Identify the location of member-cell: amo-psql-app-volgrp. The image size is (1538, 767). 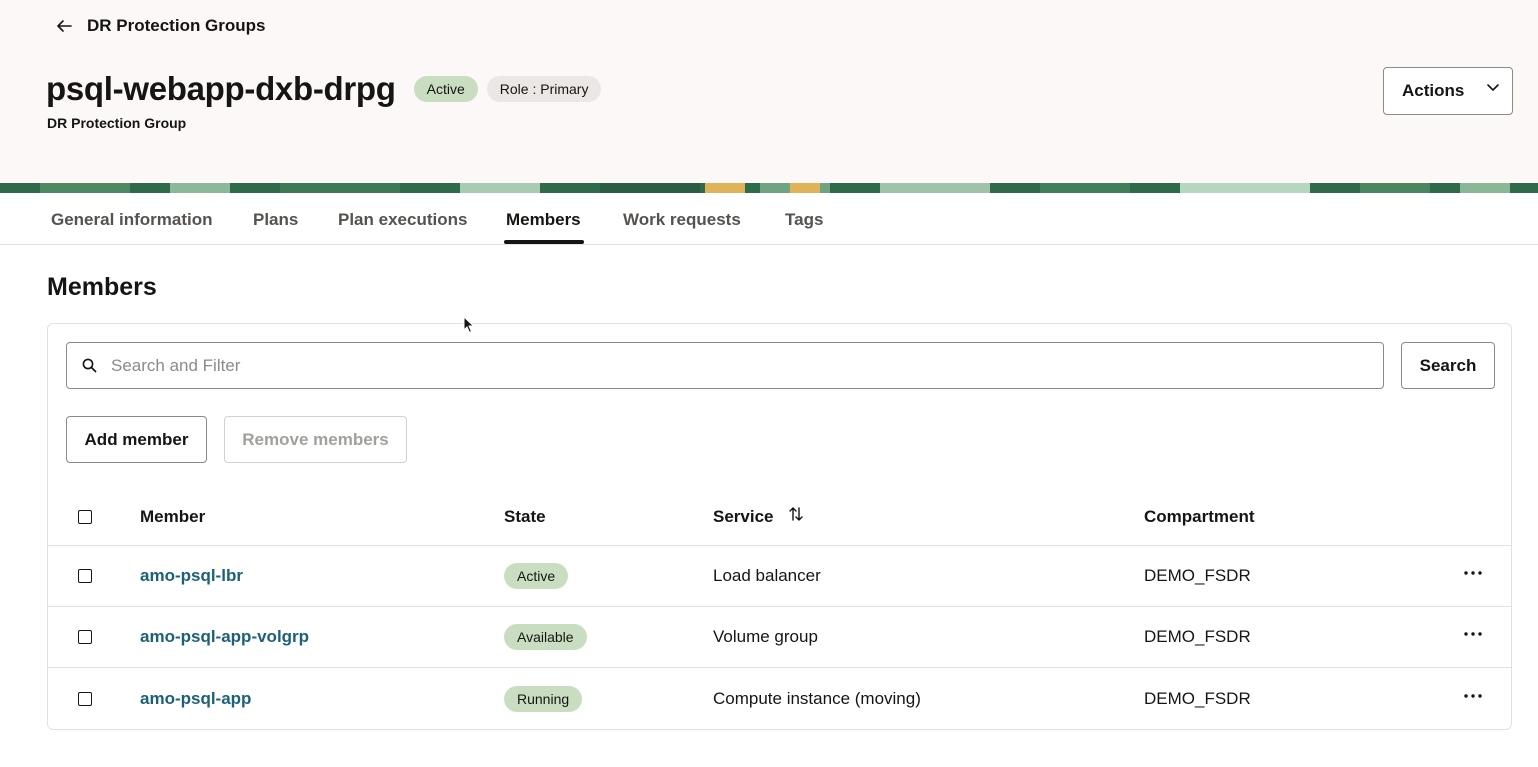
(224, 637).